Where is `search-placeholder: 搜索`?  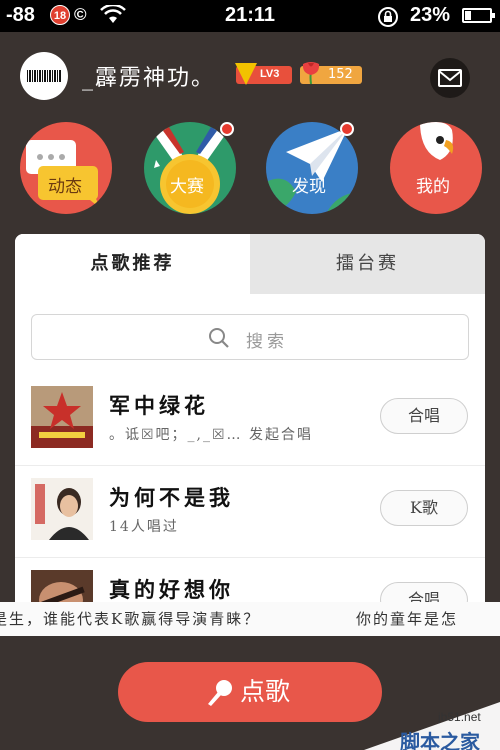
search-placeholder: 搜索 is located at coordinates (267, 342).